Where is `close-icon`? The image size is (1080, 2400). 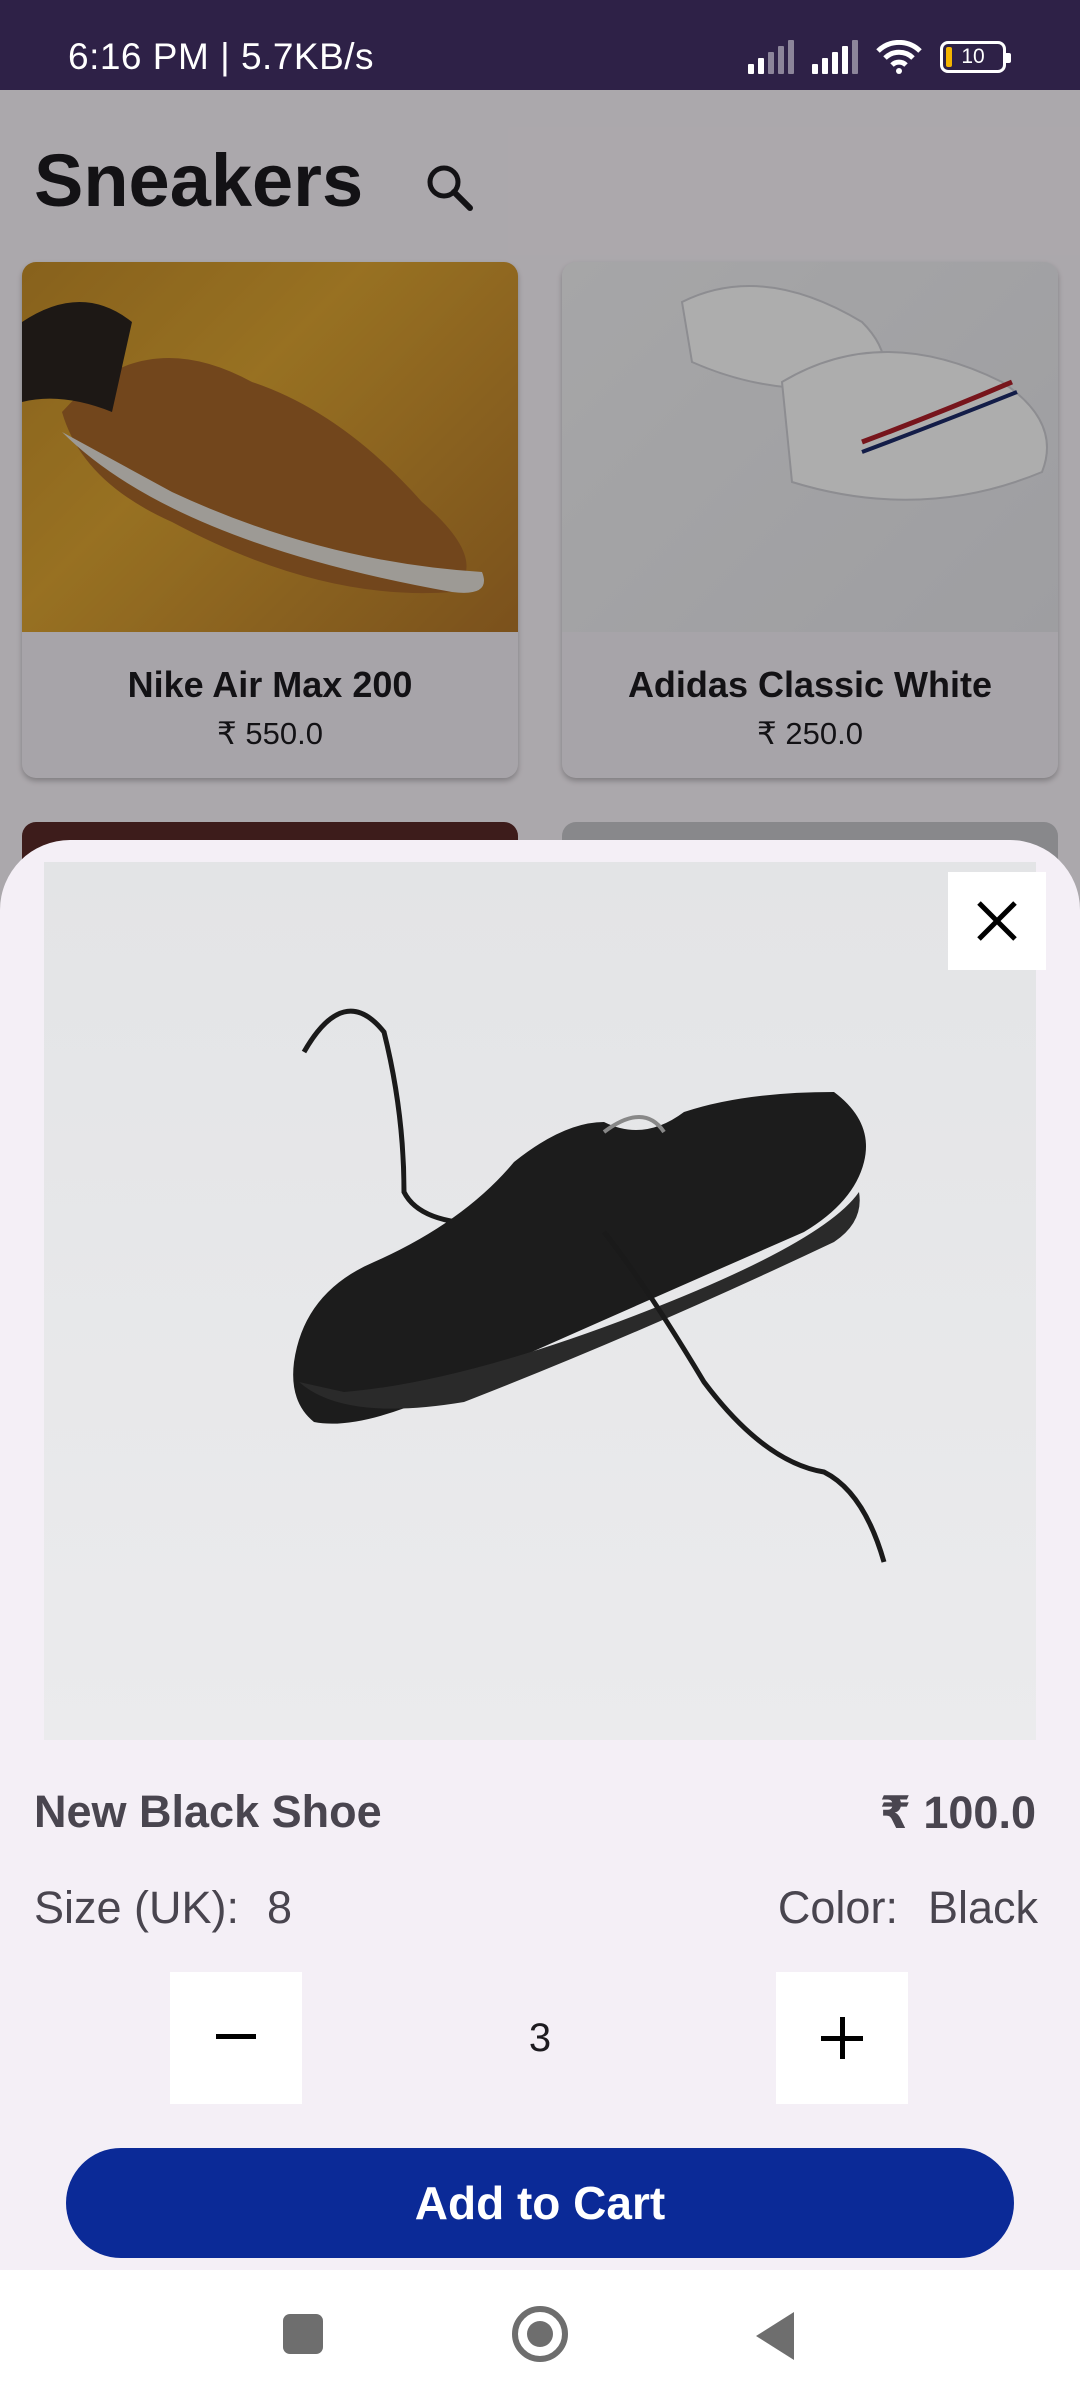 close-icon is located at coordinates (997, 921).